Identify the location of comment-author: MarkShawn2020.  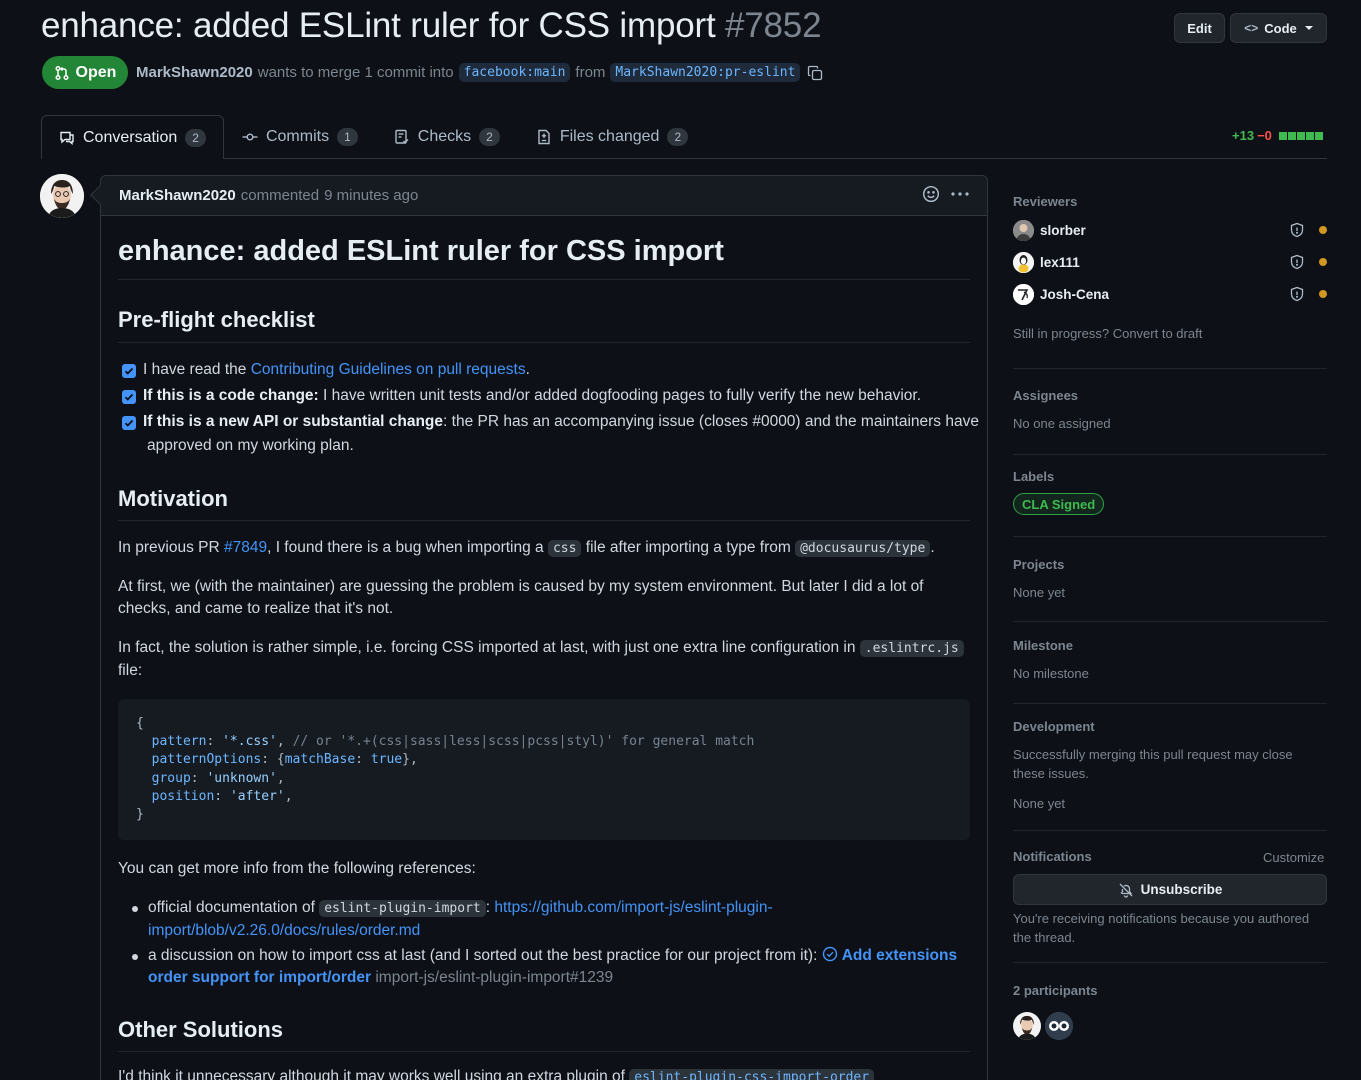
(177, 195).